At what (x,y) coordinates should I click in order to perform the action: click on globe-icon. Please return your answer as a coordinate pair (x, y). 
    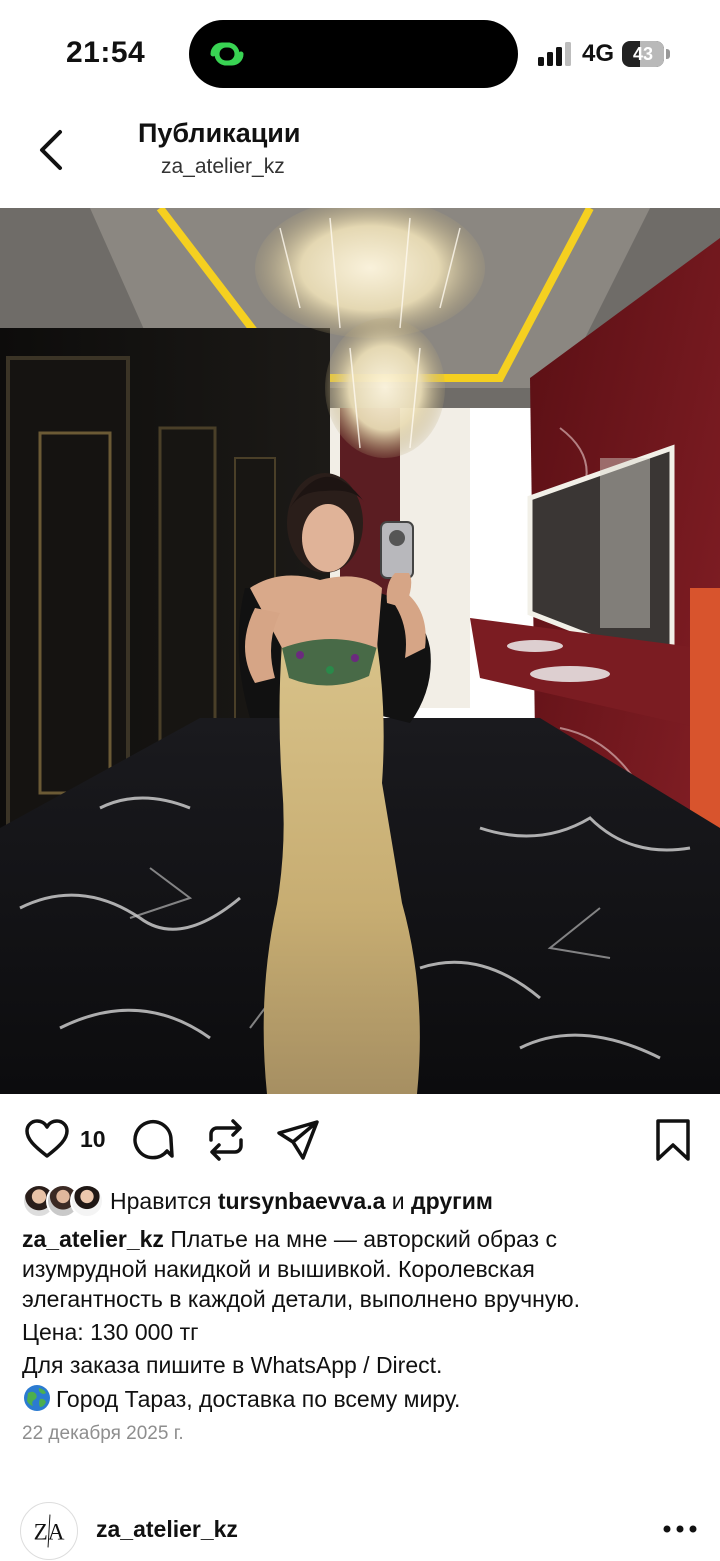
    Looking at the image, I should click on (37, 1398).